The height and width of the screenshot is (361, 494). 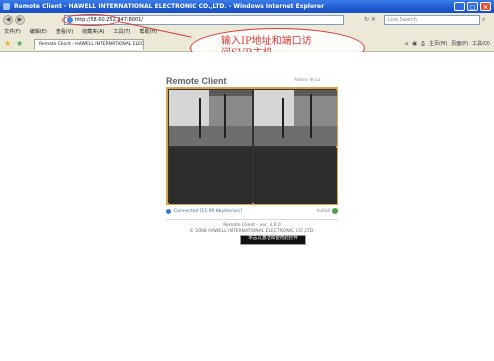 I want to click on video-grid, so click(x=252, y=146).